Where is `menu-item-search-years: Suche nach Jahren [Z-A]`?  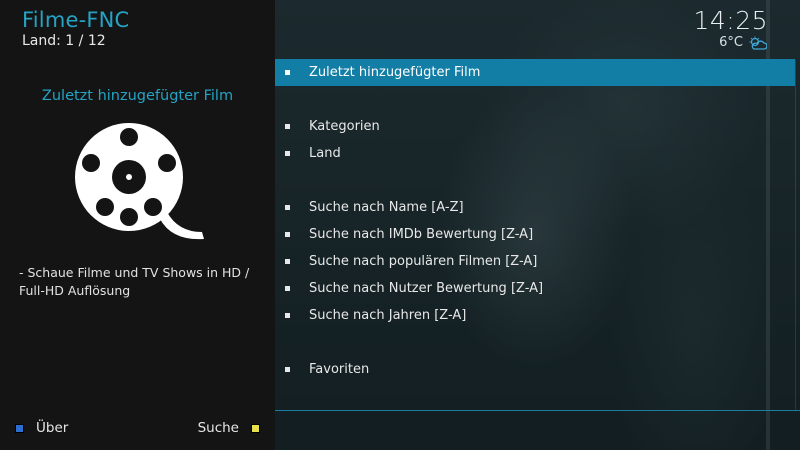 menu-item-search-years: Suche nach Jahren [Z-A] is located at coordinates (535, 315).